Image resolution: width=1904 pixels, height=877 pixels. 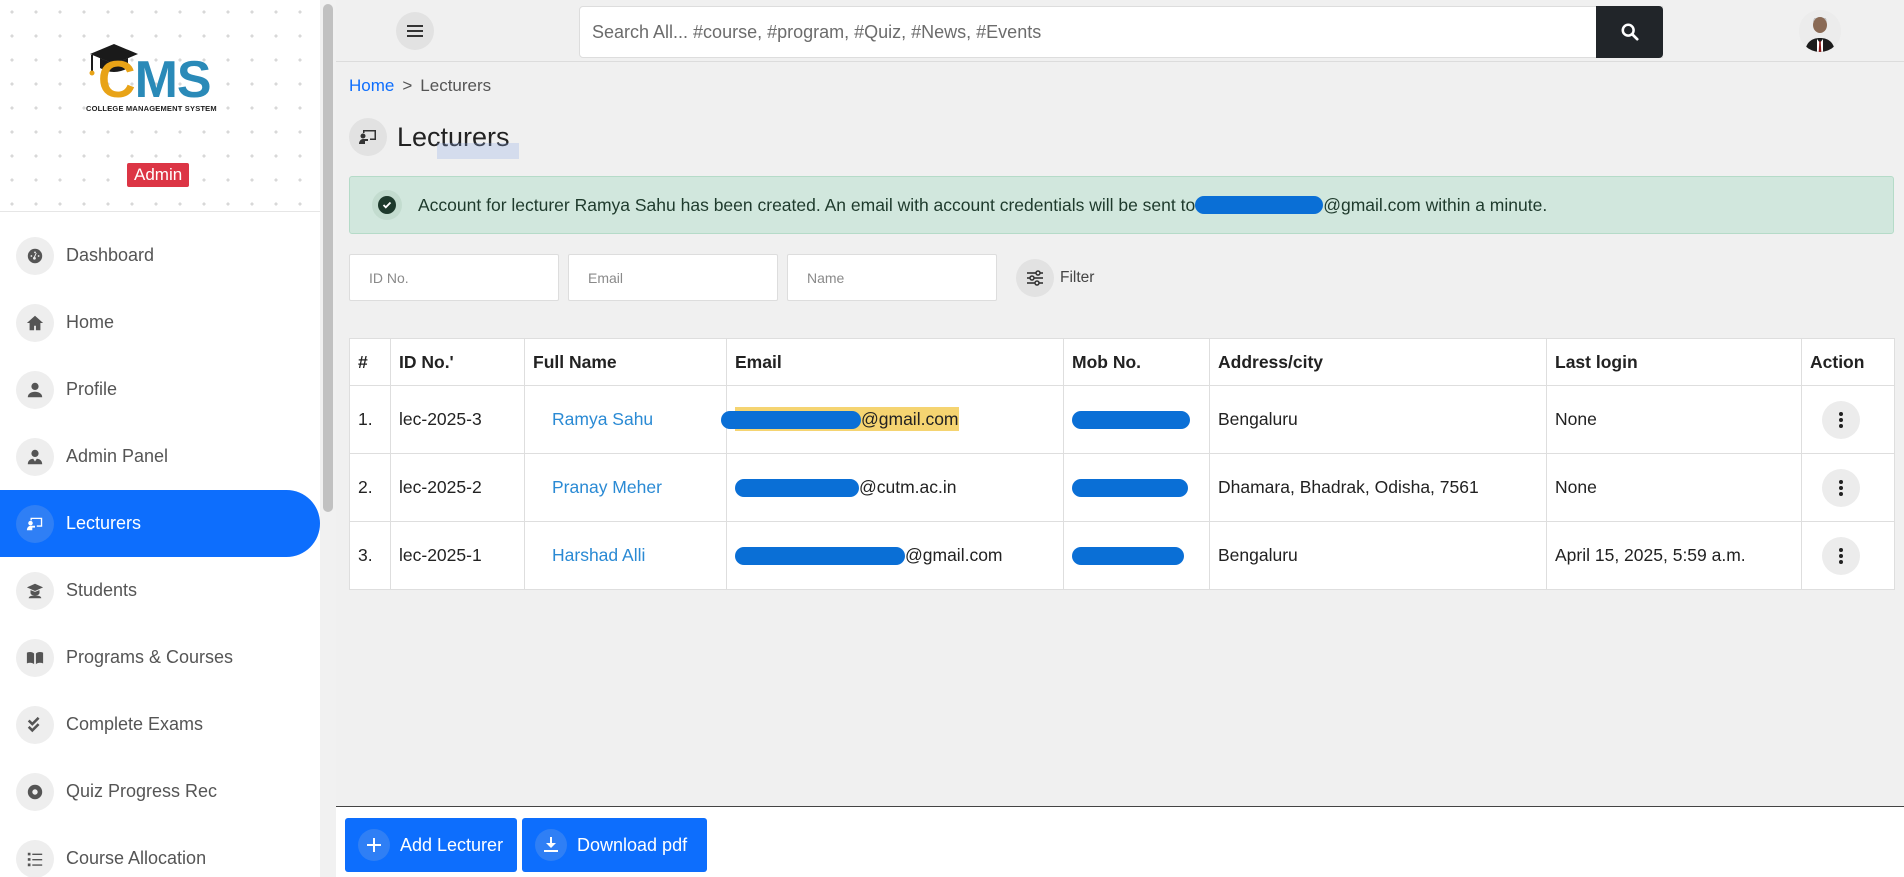 What do you see at coordinates (136, 858) in the screenshot?
I see `sidebar-item-label: Course Allocation` at bounding box center [136, 858].